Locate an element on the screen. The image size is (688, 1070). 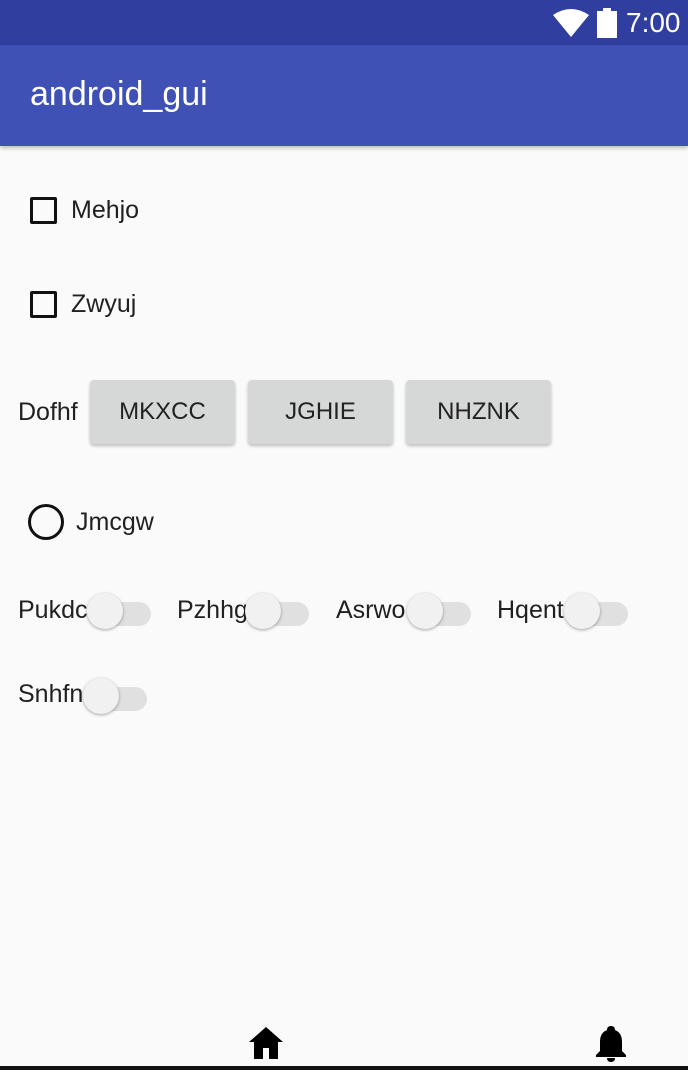
home-icon is located at coordinates (266, 1043).